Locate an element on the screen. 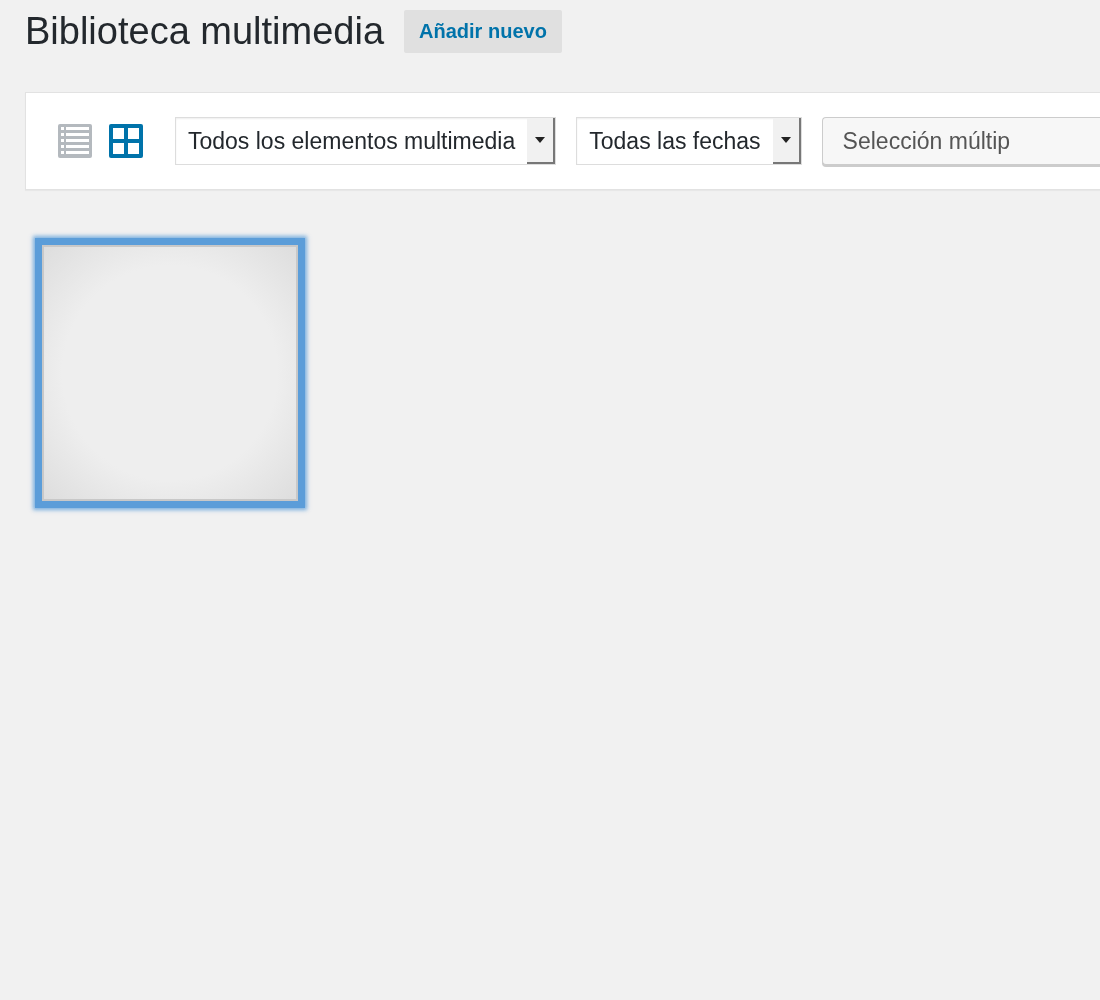  list-view-icon is located at coordinates (75, 141).